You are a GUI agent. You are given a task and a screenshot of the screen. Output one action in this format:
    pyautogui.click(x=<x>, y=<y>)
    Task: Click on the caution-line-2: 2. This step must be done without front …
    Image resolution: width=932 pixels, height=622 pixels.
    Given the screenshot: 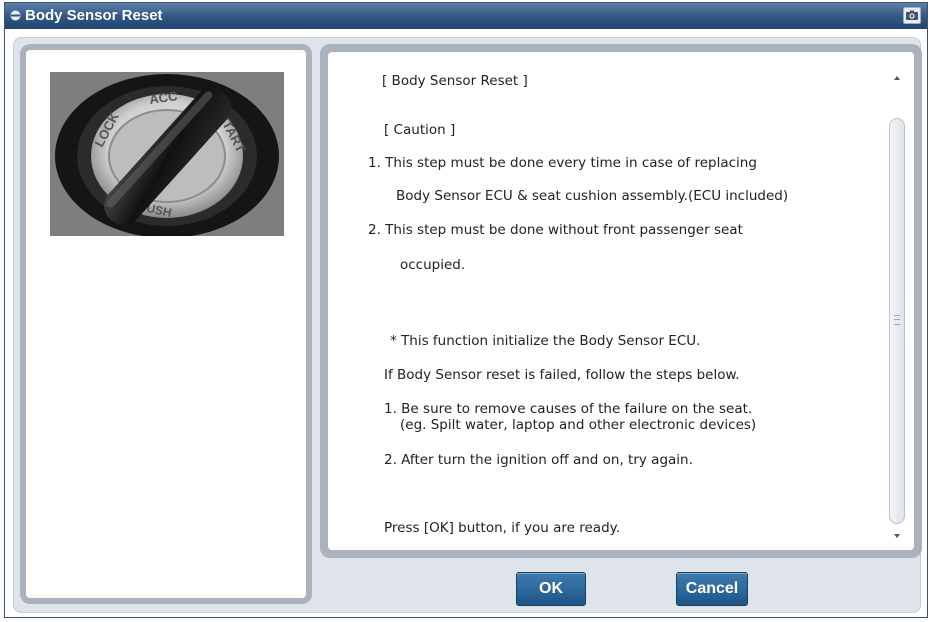 What is the action you would take?
    pyautogui.click(x=555, y=230)
    